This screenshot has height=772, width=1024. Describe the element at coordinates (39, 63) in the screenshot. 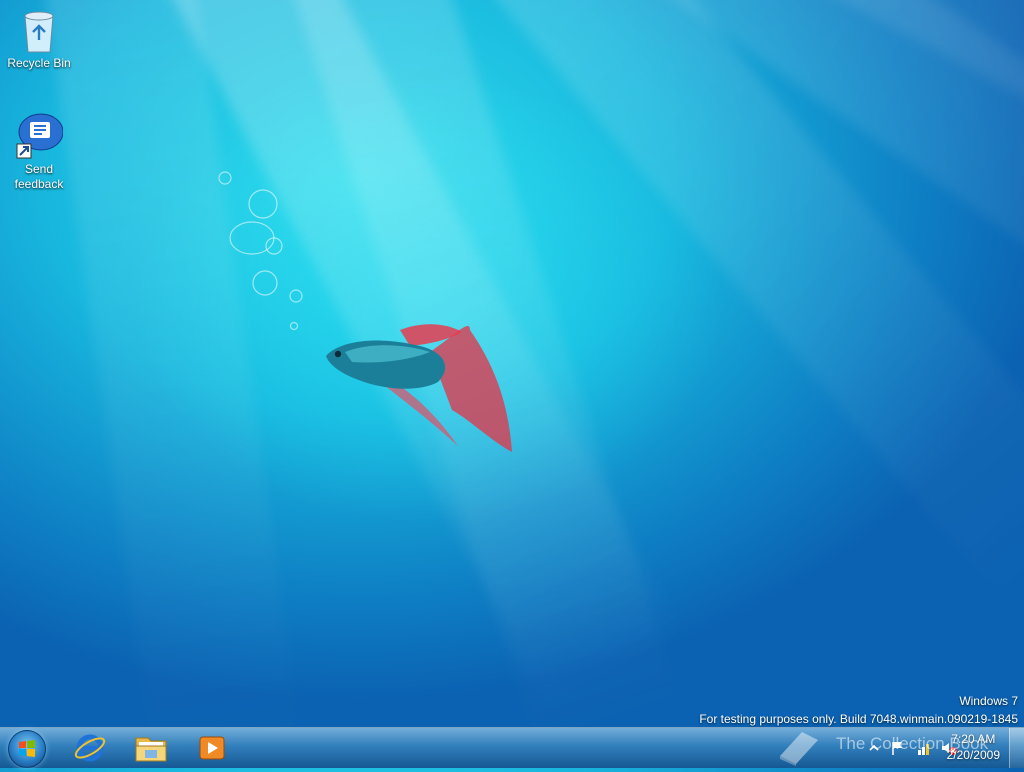

I see `recycle-bin-label: Recycle Bin` at that location.